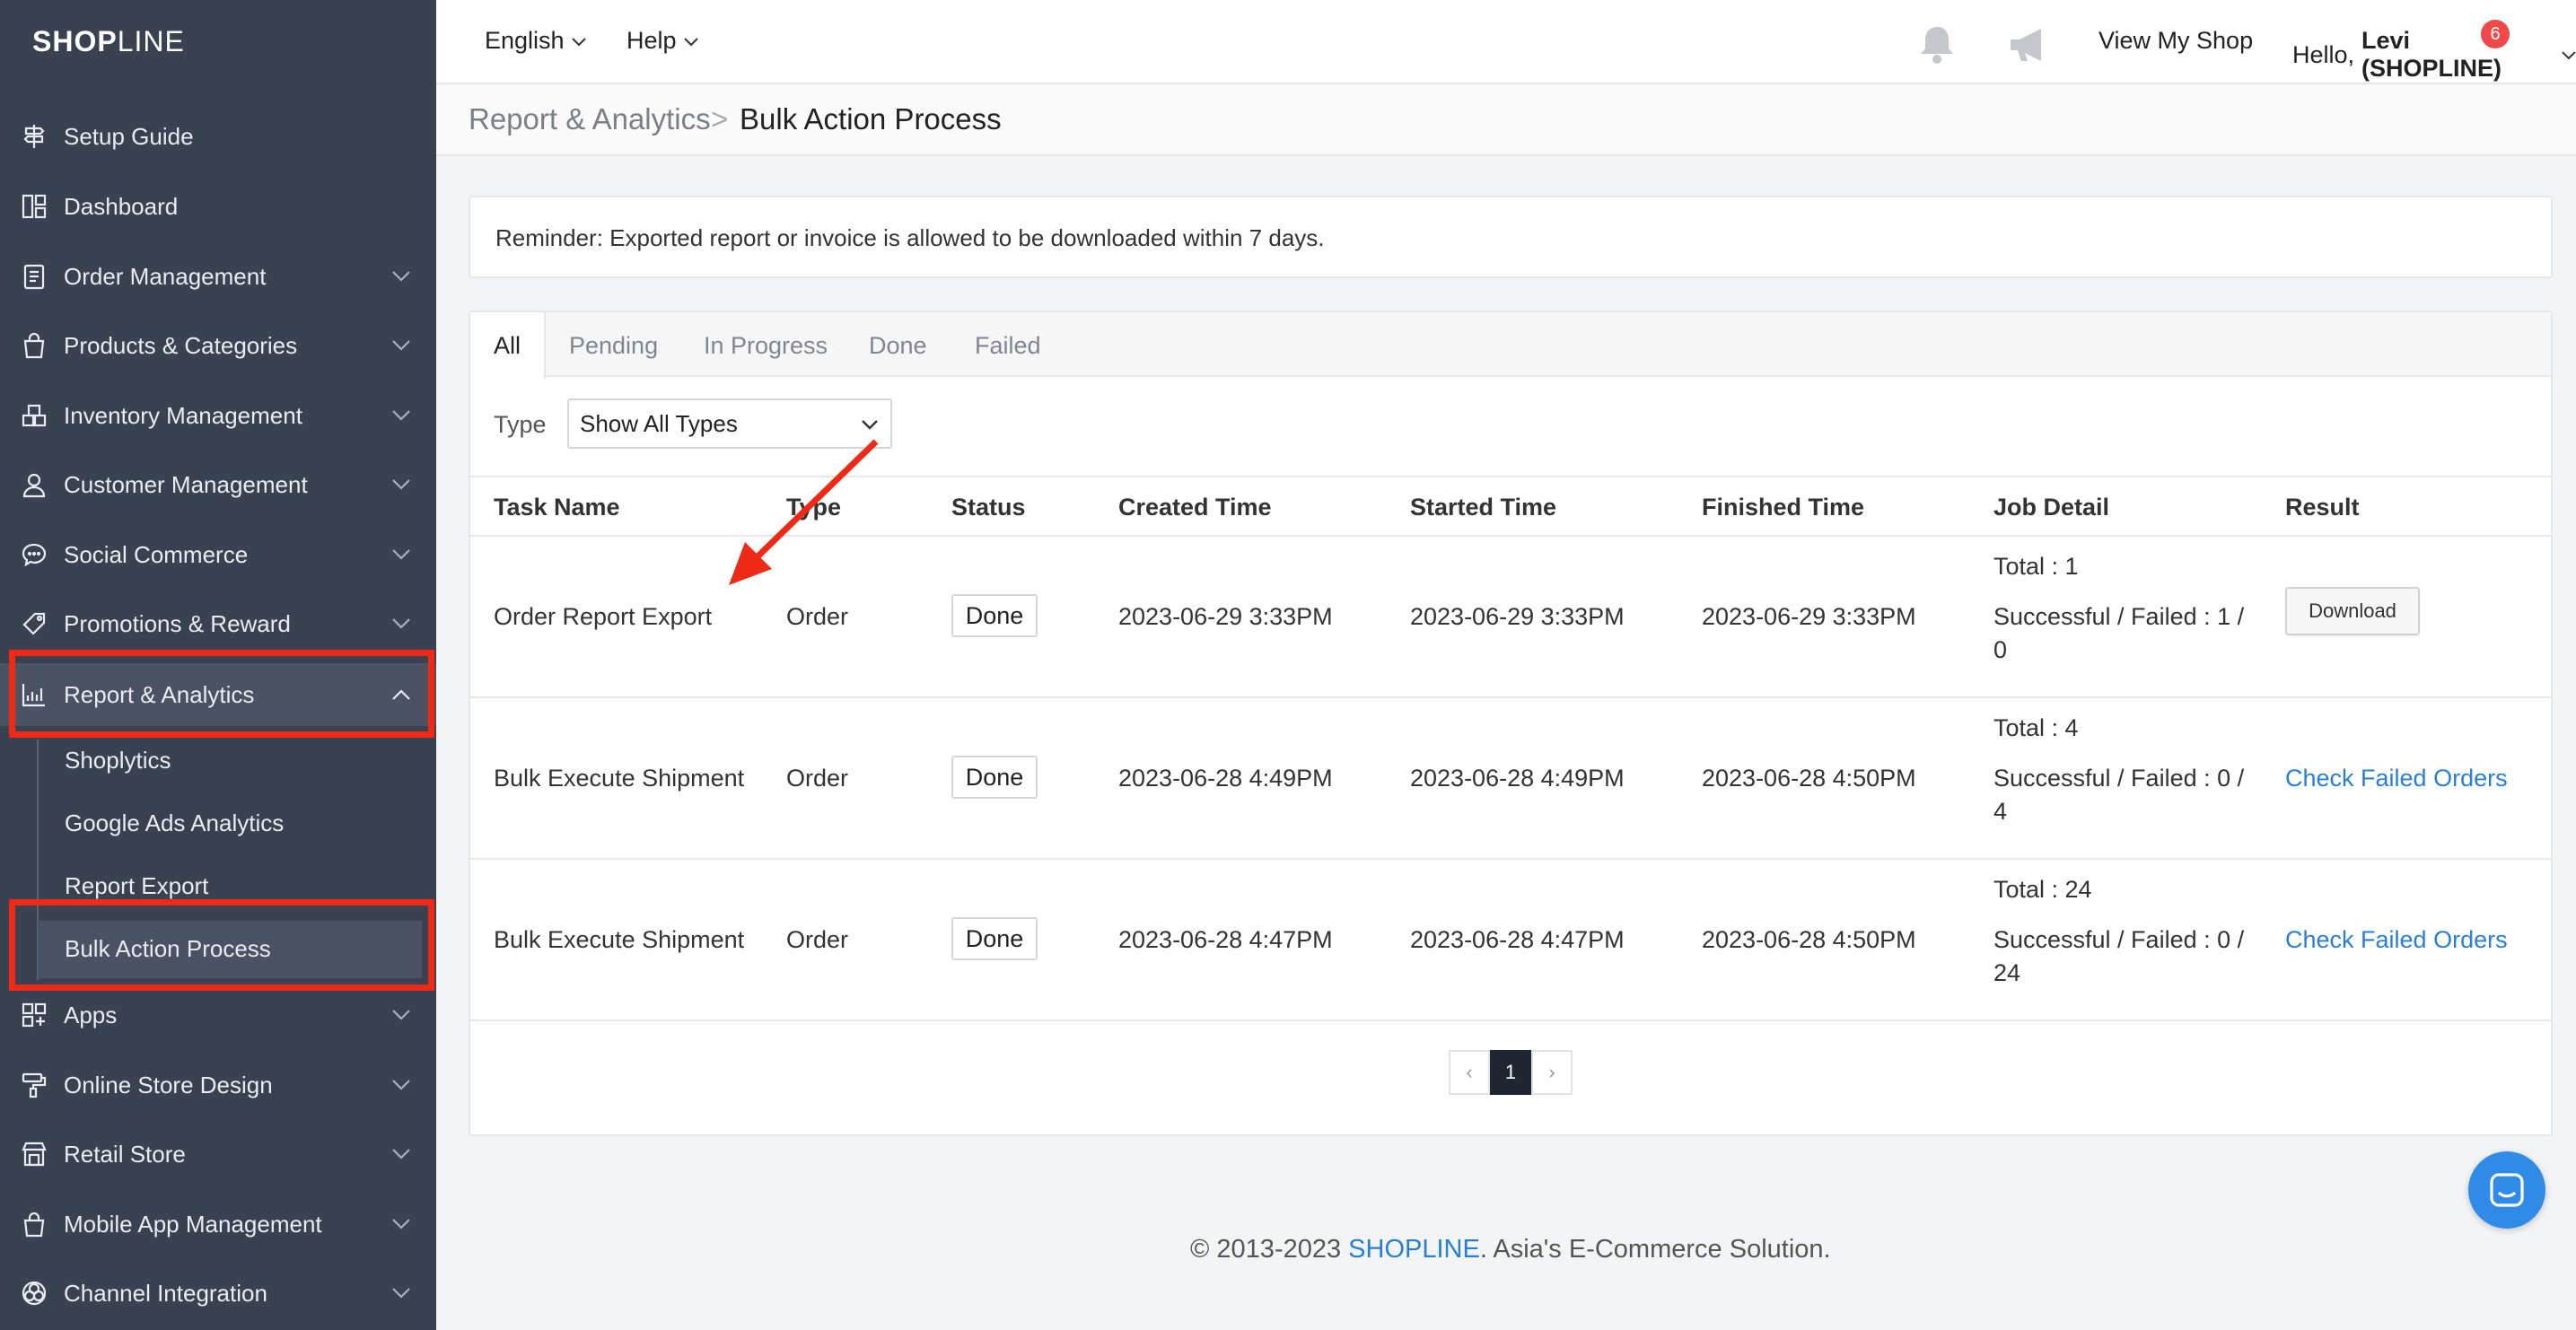  I want to click on chat-icon, so click(2507, 1190).